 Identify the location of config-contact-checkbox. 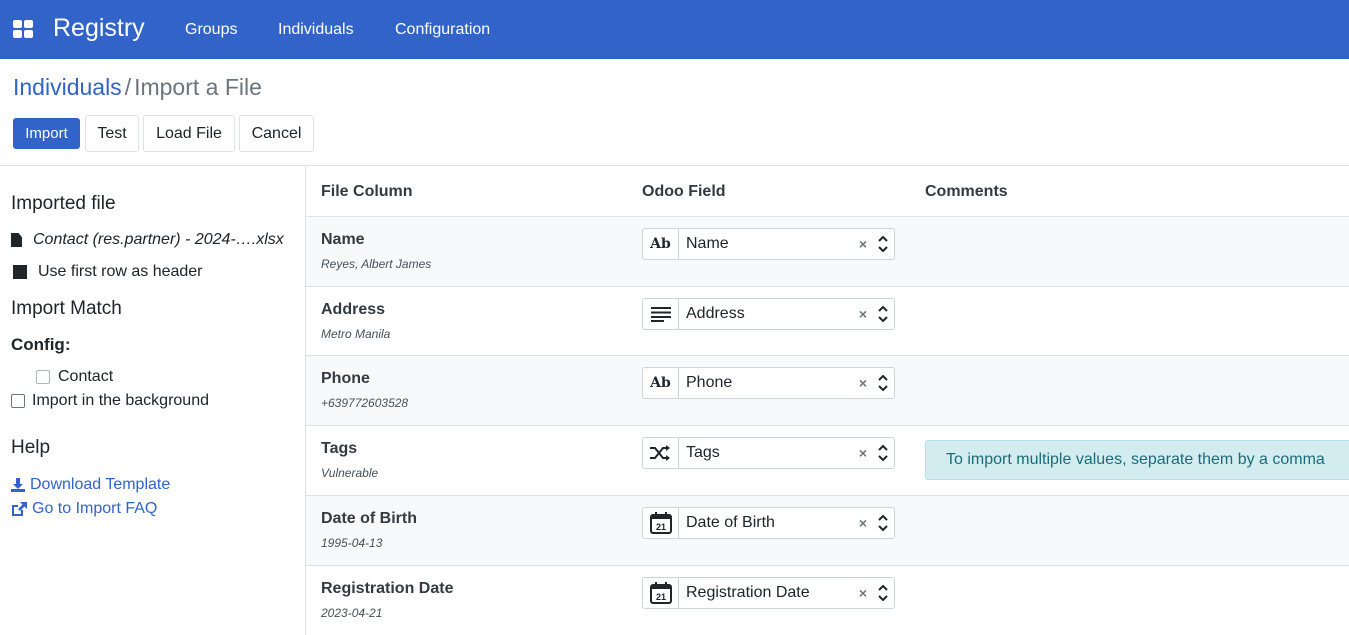
(43, 377).